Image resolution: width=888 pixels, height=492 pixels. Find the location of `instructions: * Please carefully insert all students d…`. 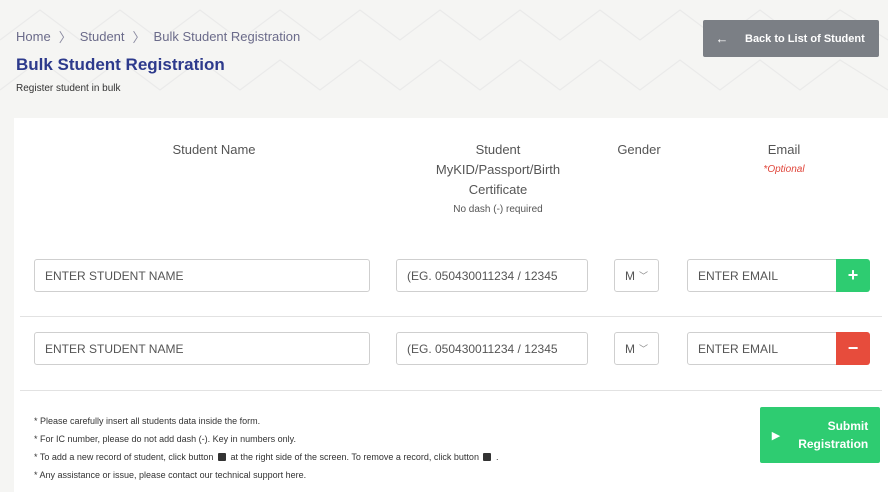

instructions: * Please carefully insert all students d… is located at coordinates (266, 448).